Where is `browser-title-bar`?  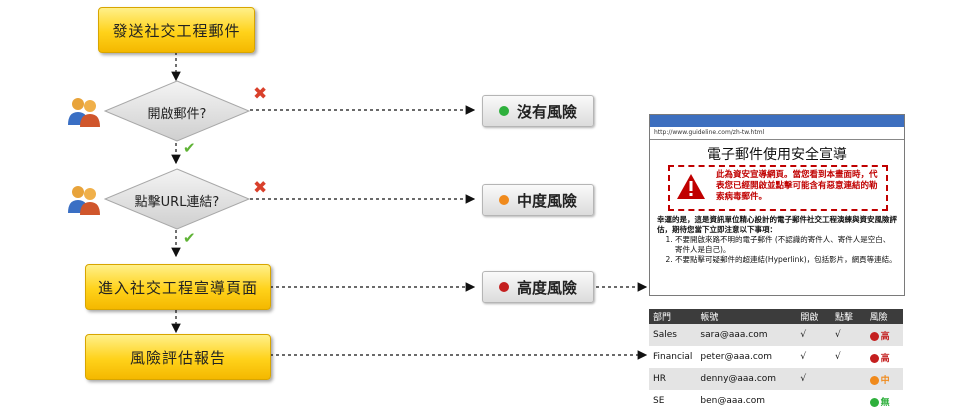 browser-title-bar is located at coordinates (777, 121).